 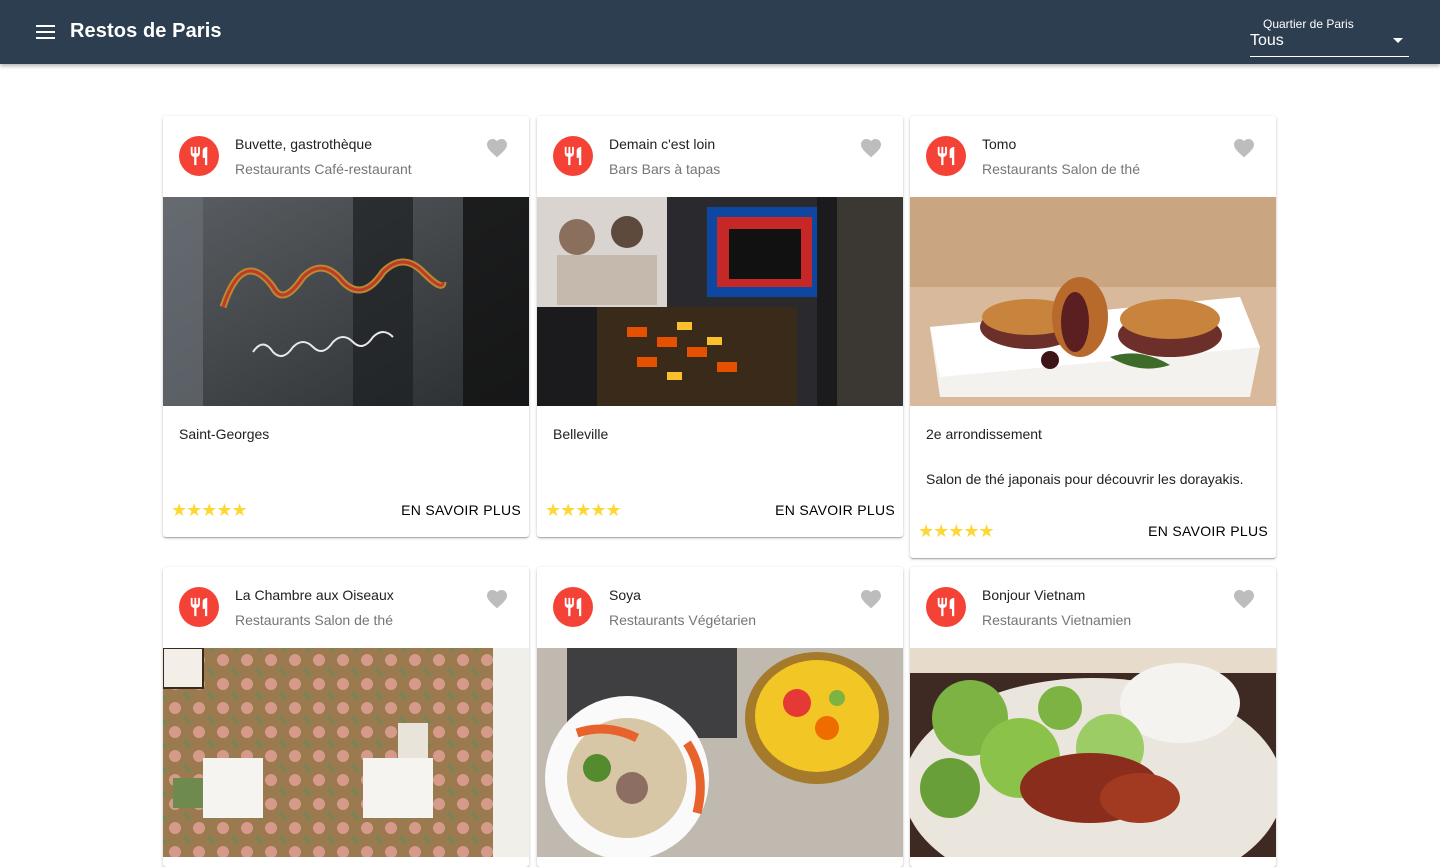 What do you see at coordinates (720, 32) in the screenshot?
I see `app-bar: Restos de Paris Quartier de Paris Tous` at bounding box center [720, 32].